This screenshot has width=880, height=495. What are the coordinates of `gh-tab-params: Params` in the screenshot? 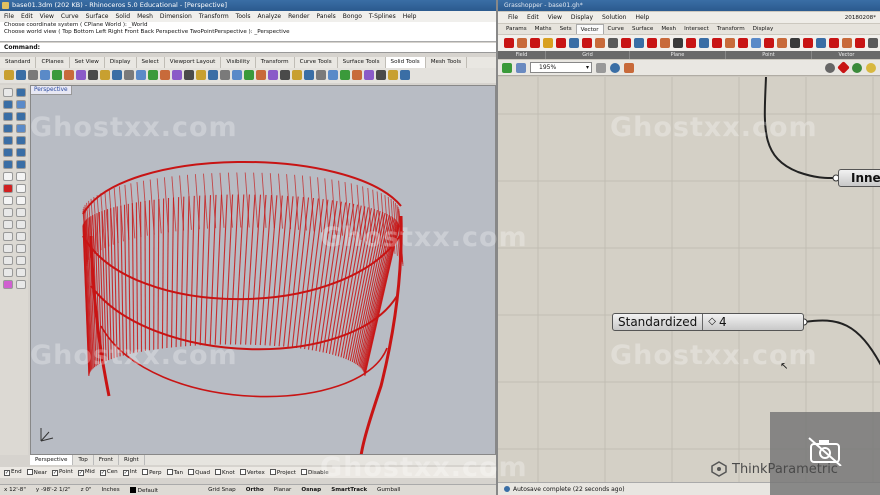 It's located at (516, 29).